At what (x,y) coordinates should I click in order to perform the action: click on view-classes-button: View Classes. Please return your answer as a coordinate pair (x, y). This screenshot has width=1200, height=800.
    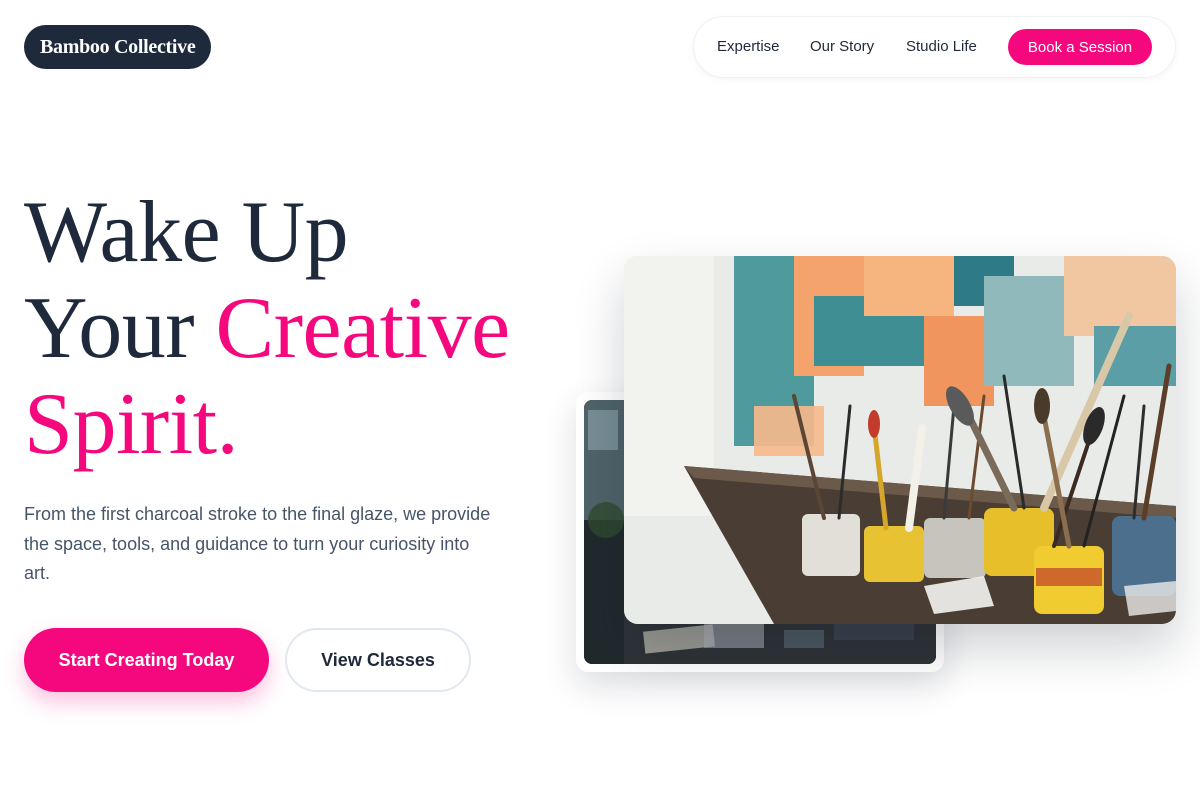
    Looking at the image, I should click on (378, 660).